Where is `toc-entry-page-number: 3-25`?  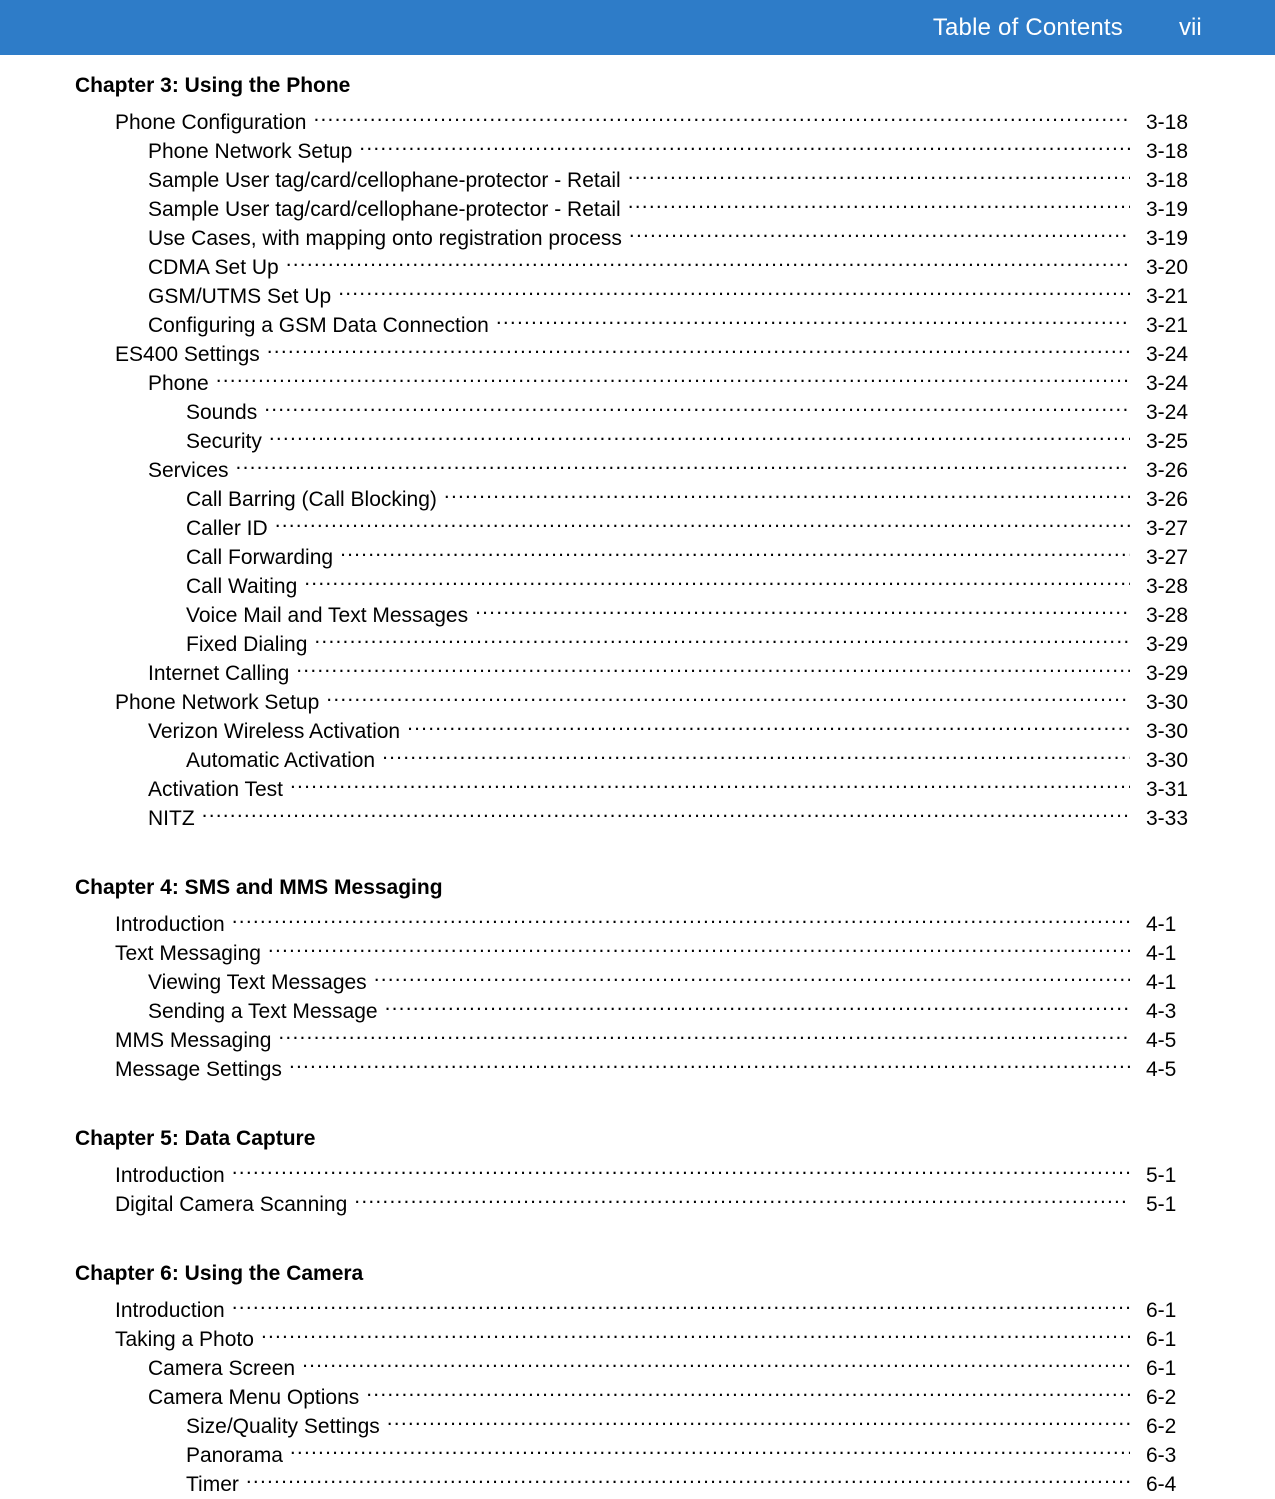
toc-entry-page-number: 3-25 is located at coordinates (1167, 441).